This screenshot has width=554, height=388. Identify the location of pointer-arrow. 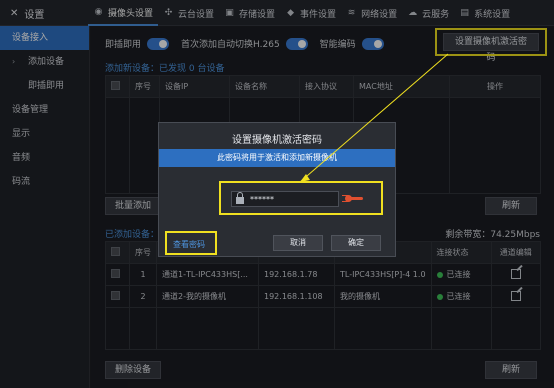
(374, 118).